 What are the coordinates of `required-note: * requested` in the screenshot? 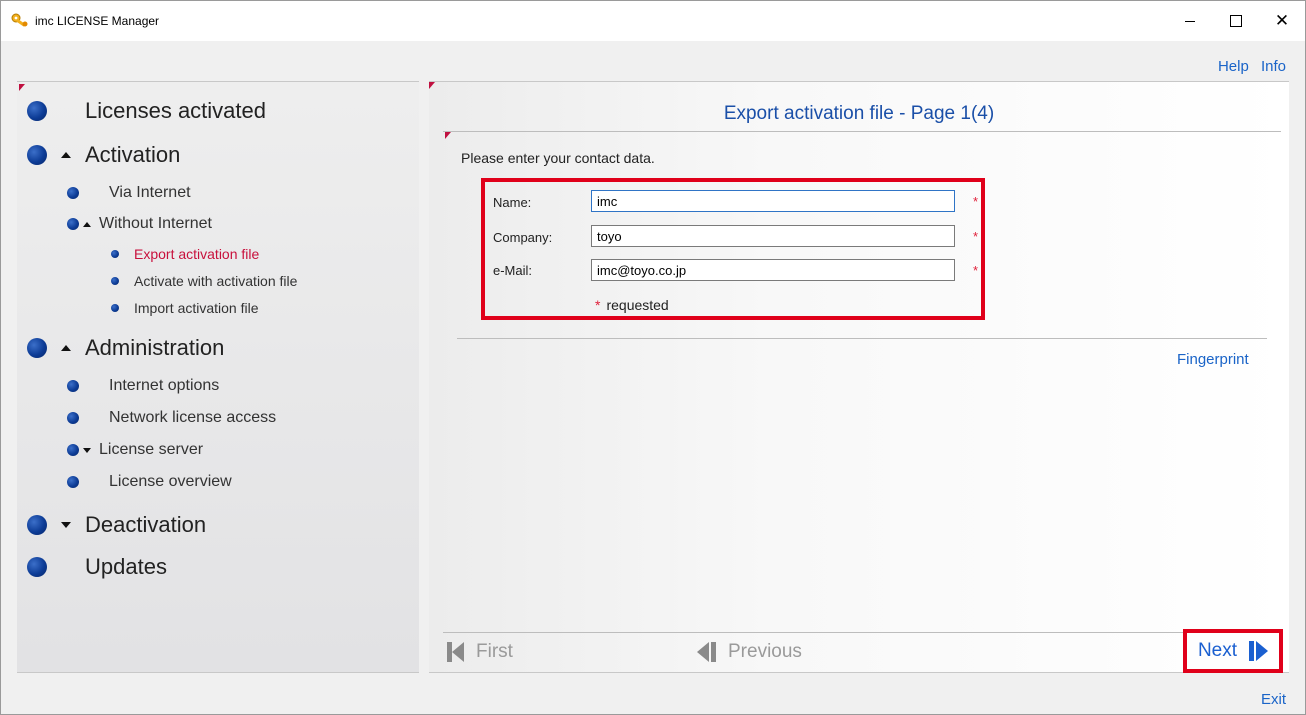 It's located at (632, 305).